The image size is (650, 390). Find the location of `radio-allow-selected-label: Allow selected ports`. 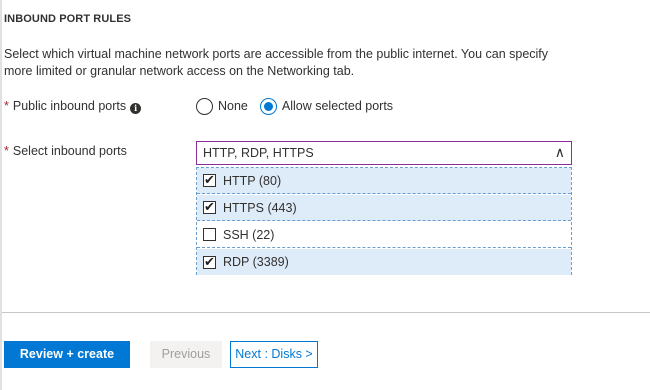

radio-allow-selected-label: Allow selected ports is located at coordinates (337, 106).